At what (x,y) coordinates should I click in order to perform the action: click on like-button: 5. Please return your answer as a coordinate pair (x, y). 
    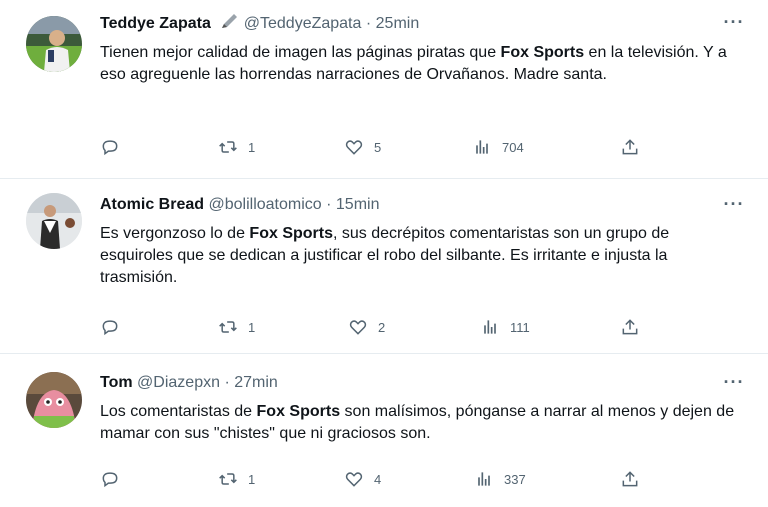
    Looking at the image, I should click on (362, 147).